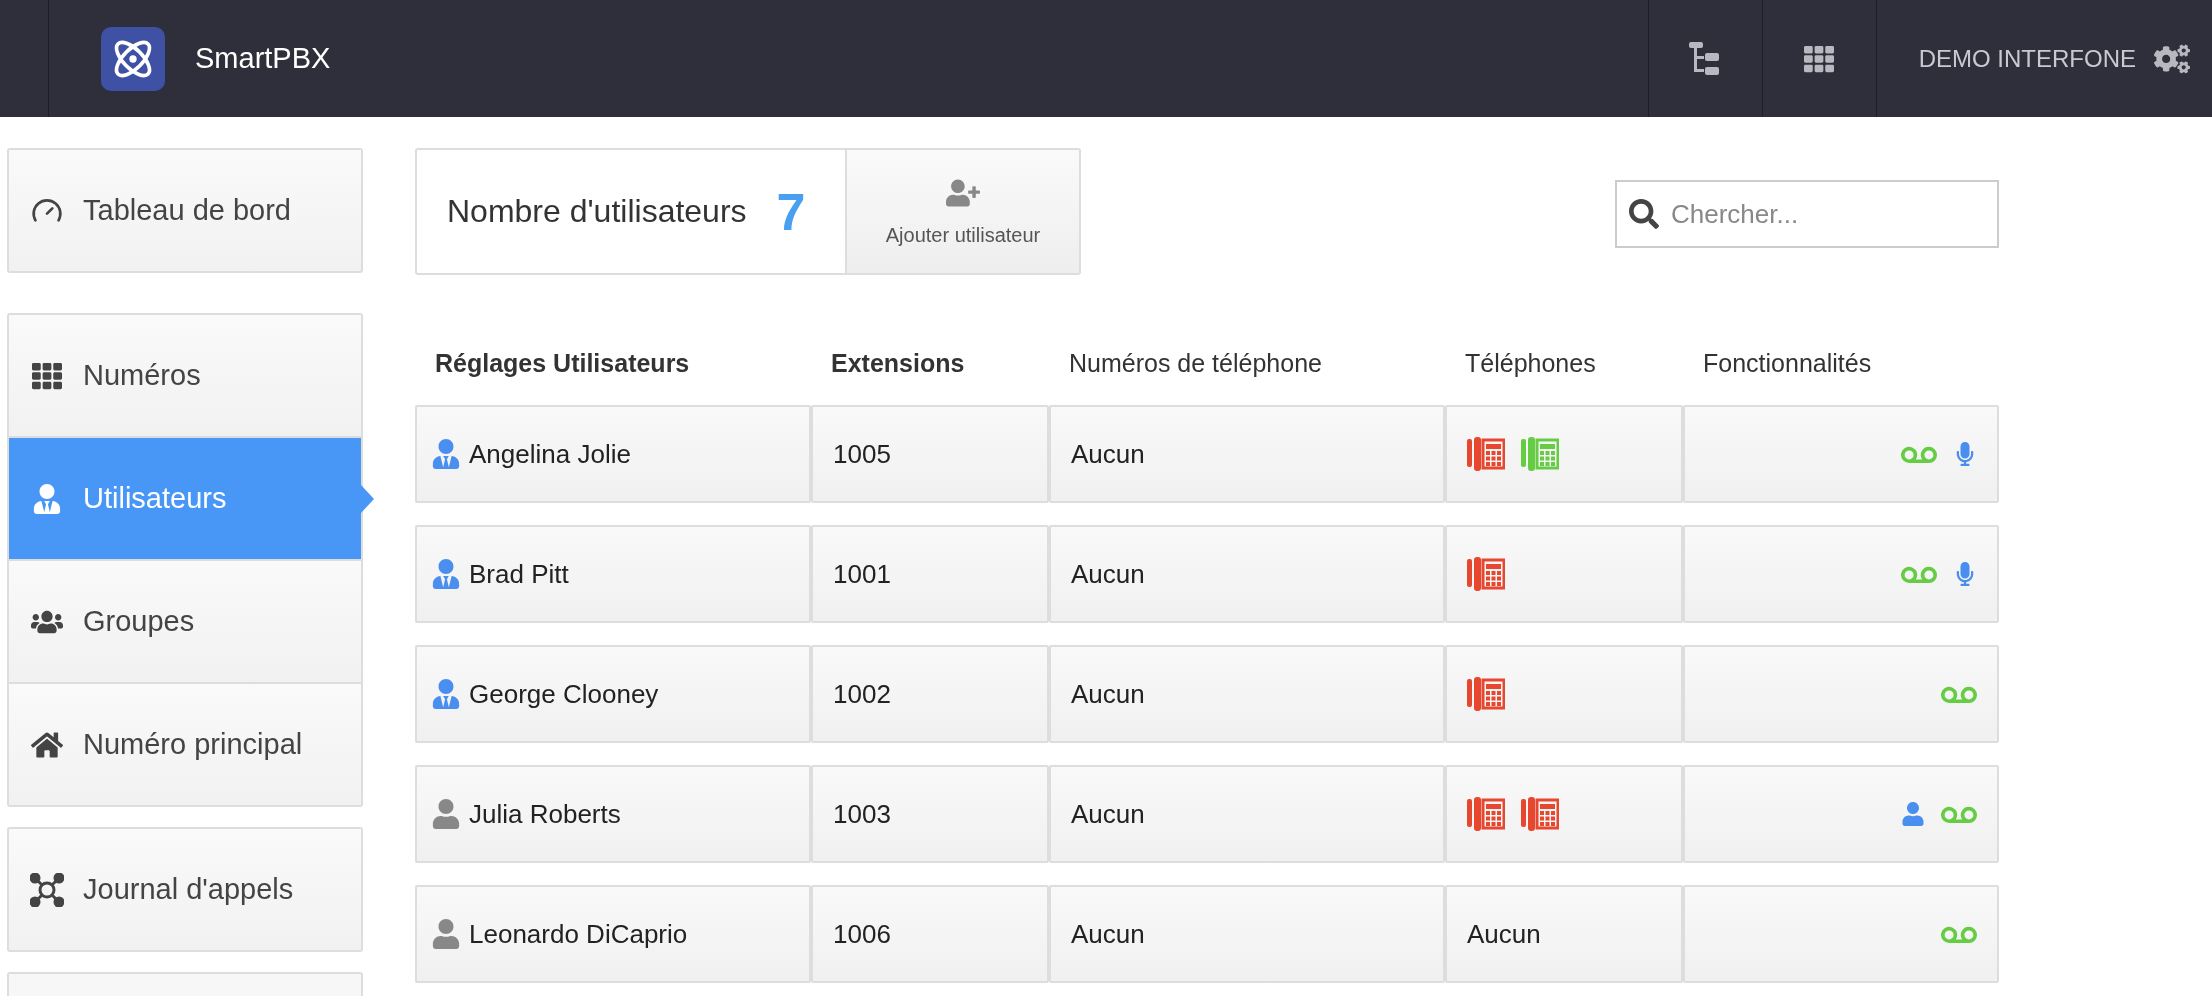  Describe the element at coordinates (963, 193) in the screenshot. I see `add-user-icon` at that location.